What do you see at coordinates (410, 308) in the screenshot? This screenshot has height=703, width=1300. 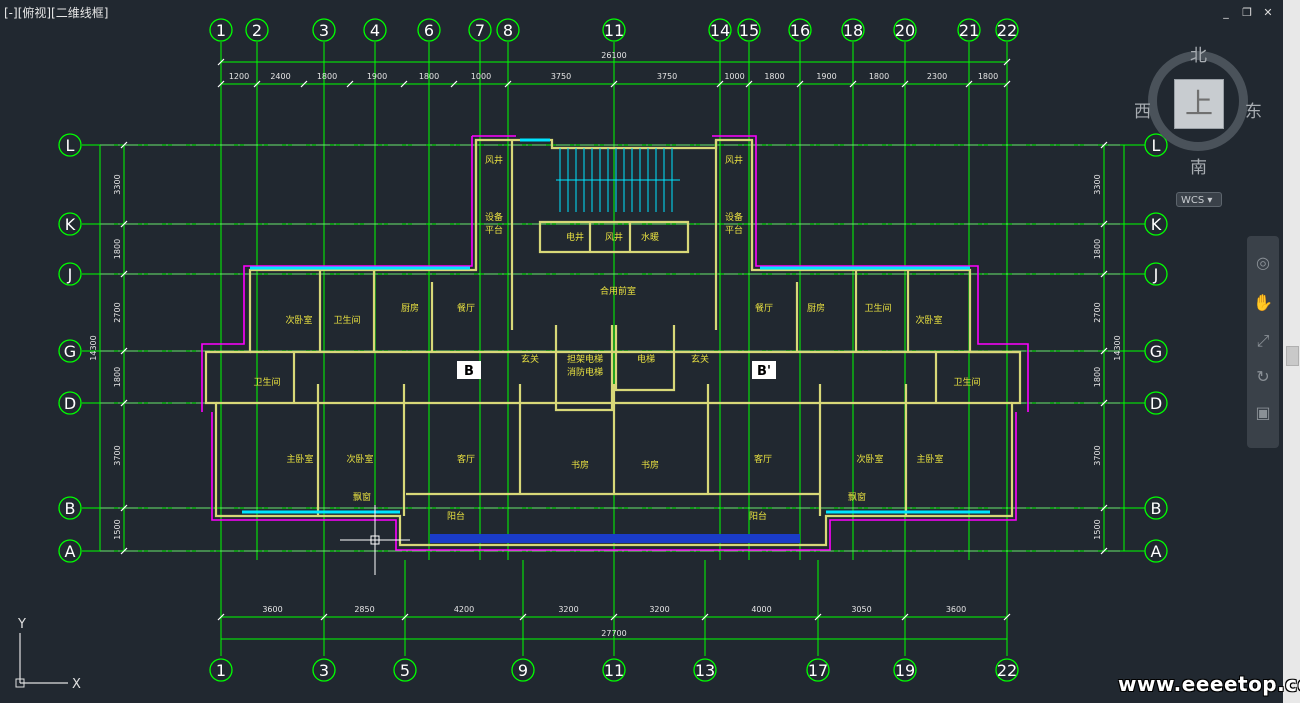 I see `room-label-chufang-l: 厨房` at bounding box center [410, 308].